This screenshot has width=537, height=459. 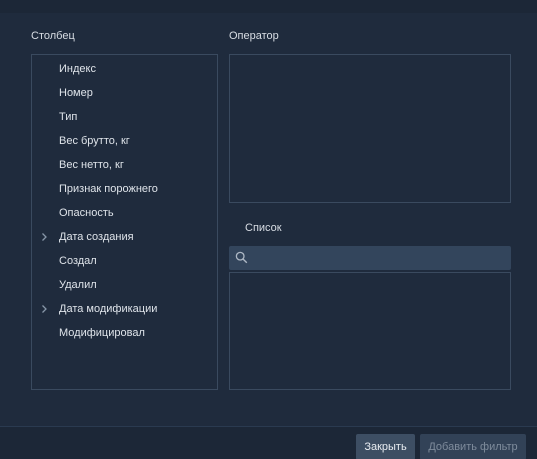 I want to click on column-item-label: Вес брутто, кг, so click(x=94, y=141).